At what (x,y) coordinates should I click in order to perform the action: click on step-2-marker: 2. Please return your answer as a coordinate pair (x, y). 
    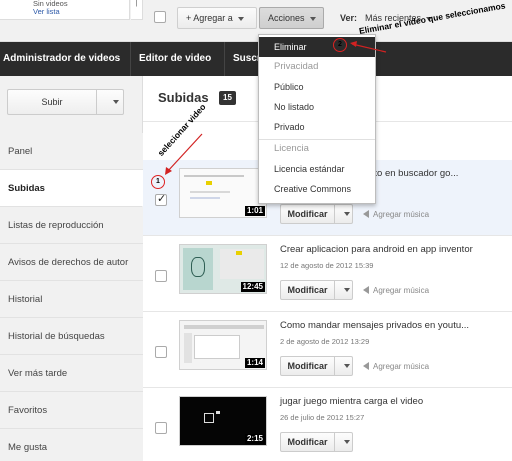
    Looking at the image, I should click on (340, 45).